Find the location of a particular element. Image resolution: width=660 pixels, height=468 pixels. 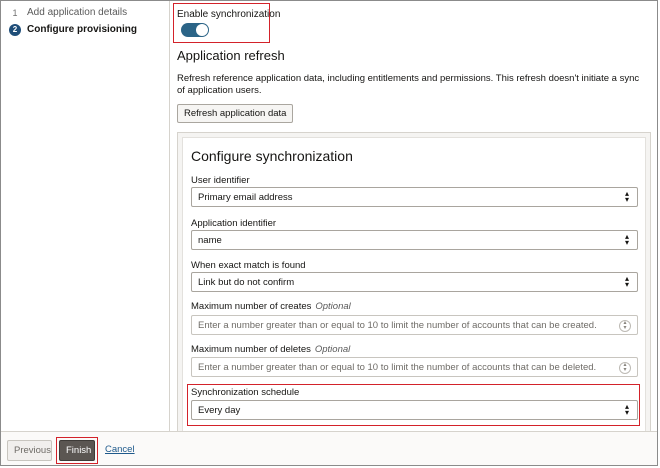

sync-toggle-label: Enable synchronization is located at coordinates (229, 14).